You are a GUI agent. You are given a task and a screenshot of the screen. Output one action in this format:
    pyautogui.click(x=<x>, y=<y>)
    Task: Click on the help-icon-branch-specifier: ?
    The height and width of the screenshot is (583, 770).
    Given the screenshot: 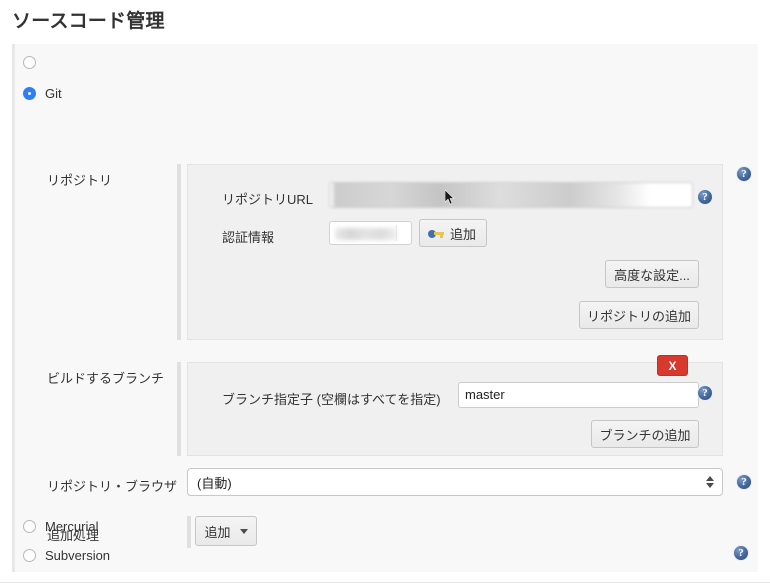 What is the action you would take?
    pyautogui.click(x=705, y=393)
    